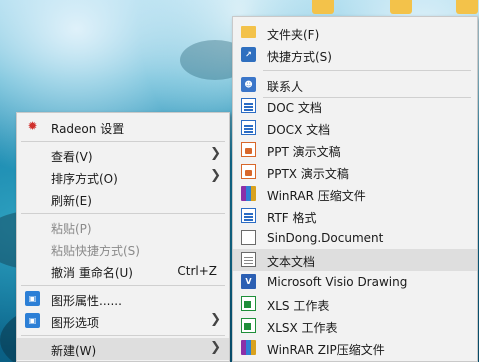  I want to click on new-sindong-document-item: SinDong.Document, so click(355, 238).